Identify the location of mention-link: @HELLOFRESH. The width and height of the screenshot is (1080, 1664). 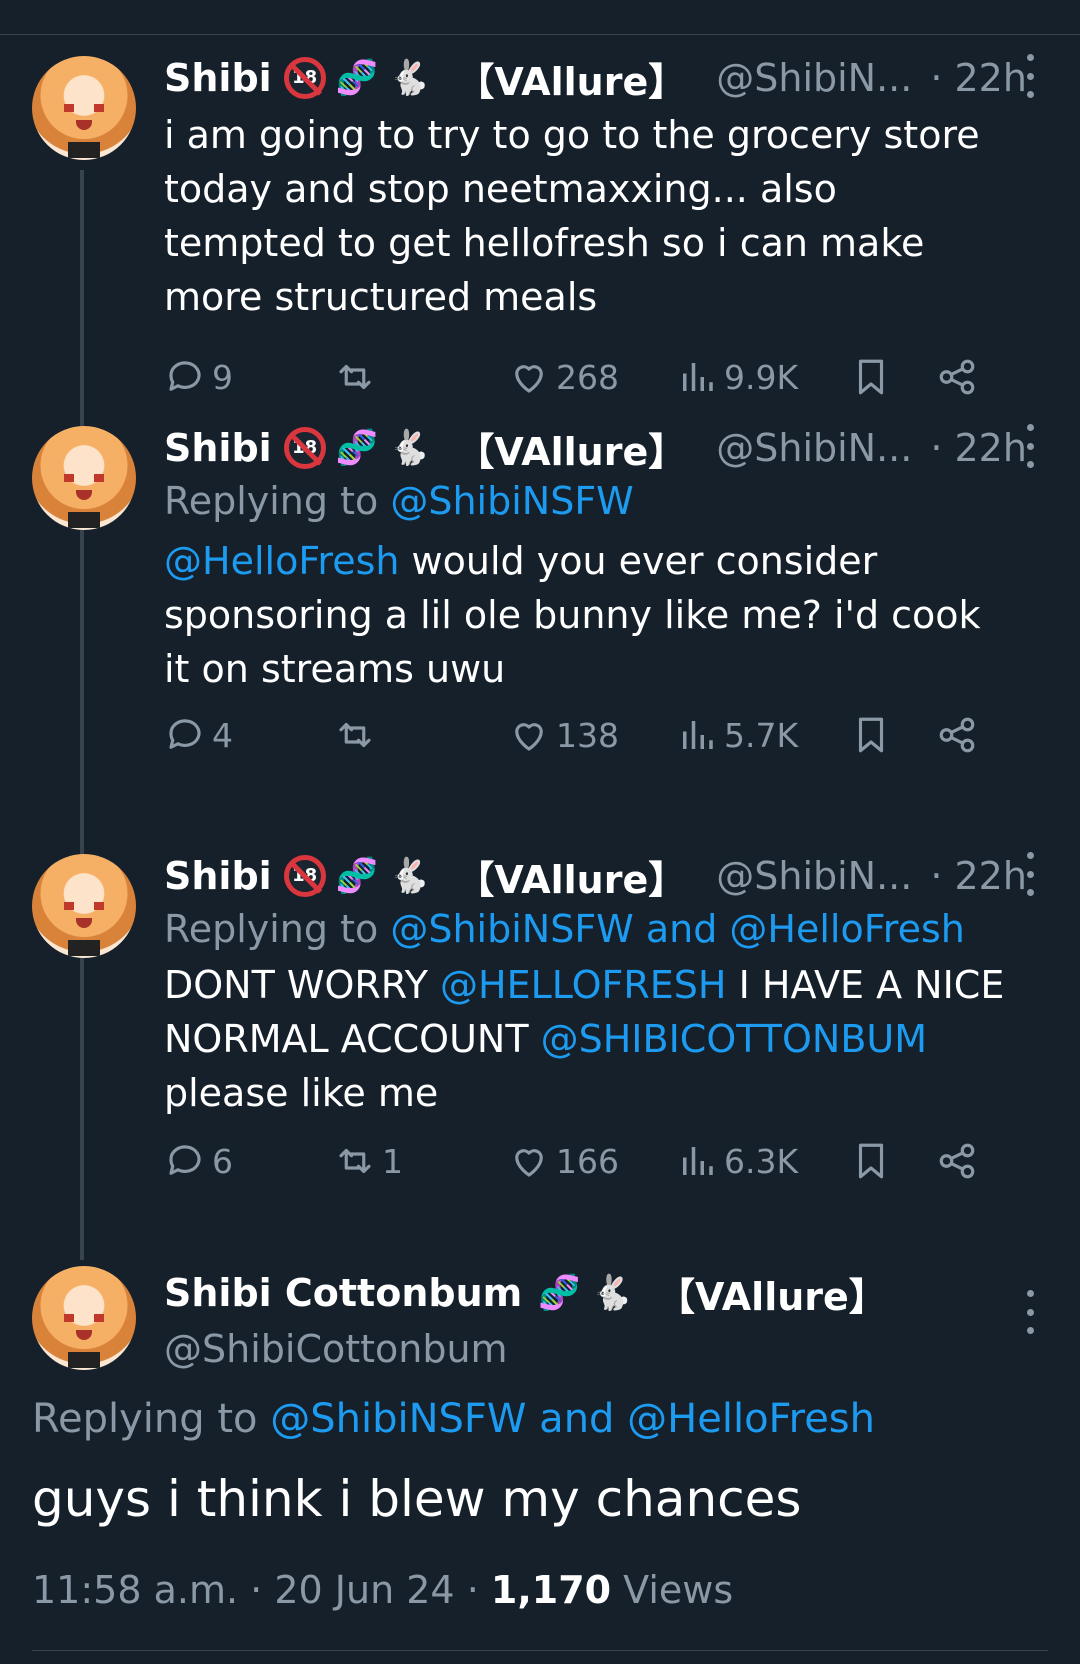
(583, 985).